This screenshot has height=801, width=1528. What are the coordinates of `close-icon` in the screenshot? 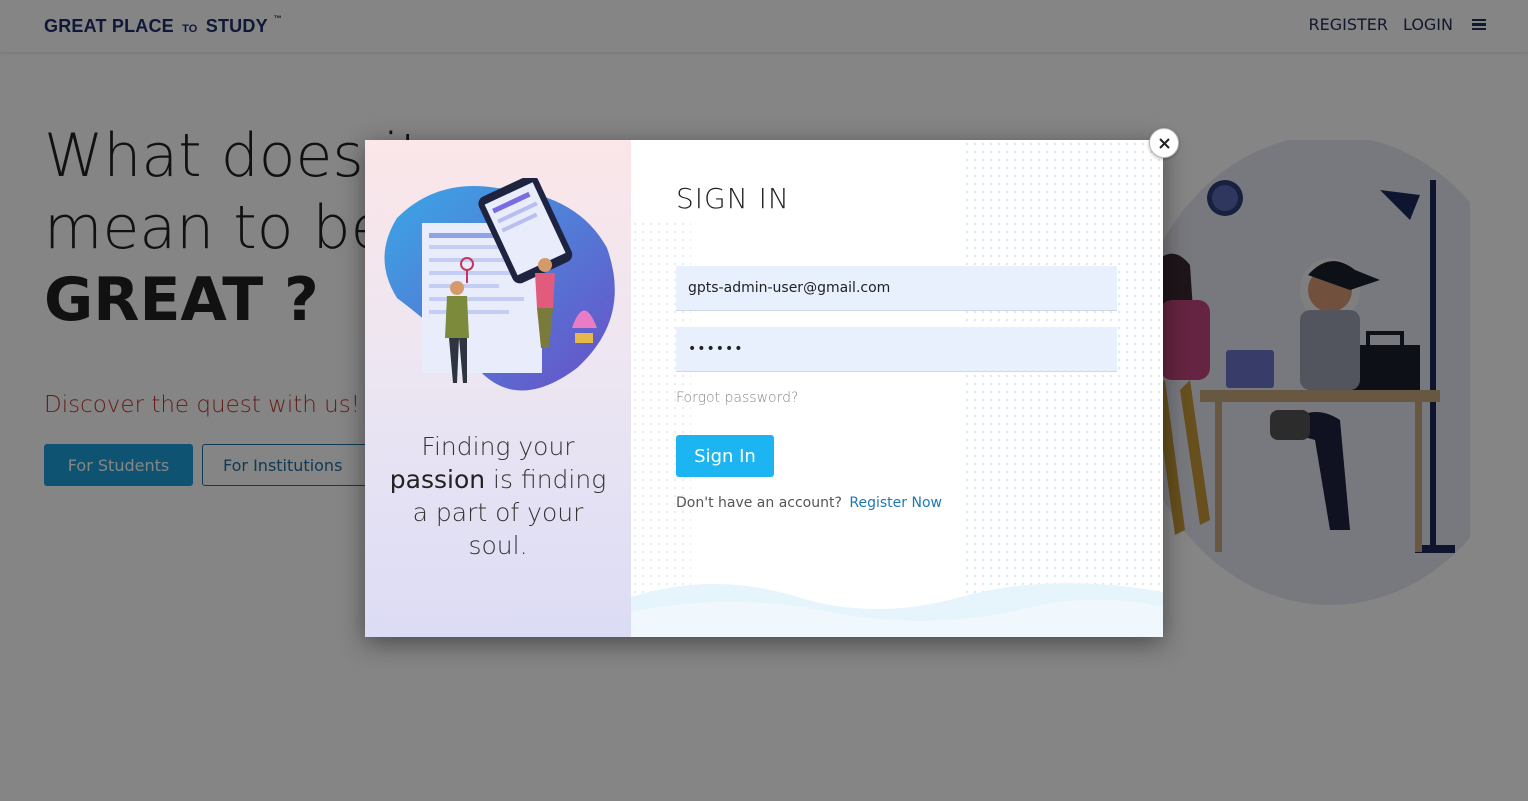 It's located at (1164, 143).